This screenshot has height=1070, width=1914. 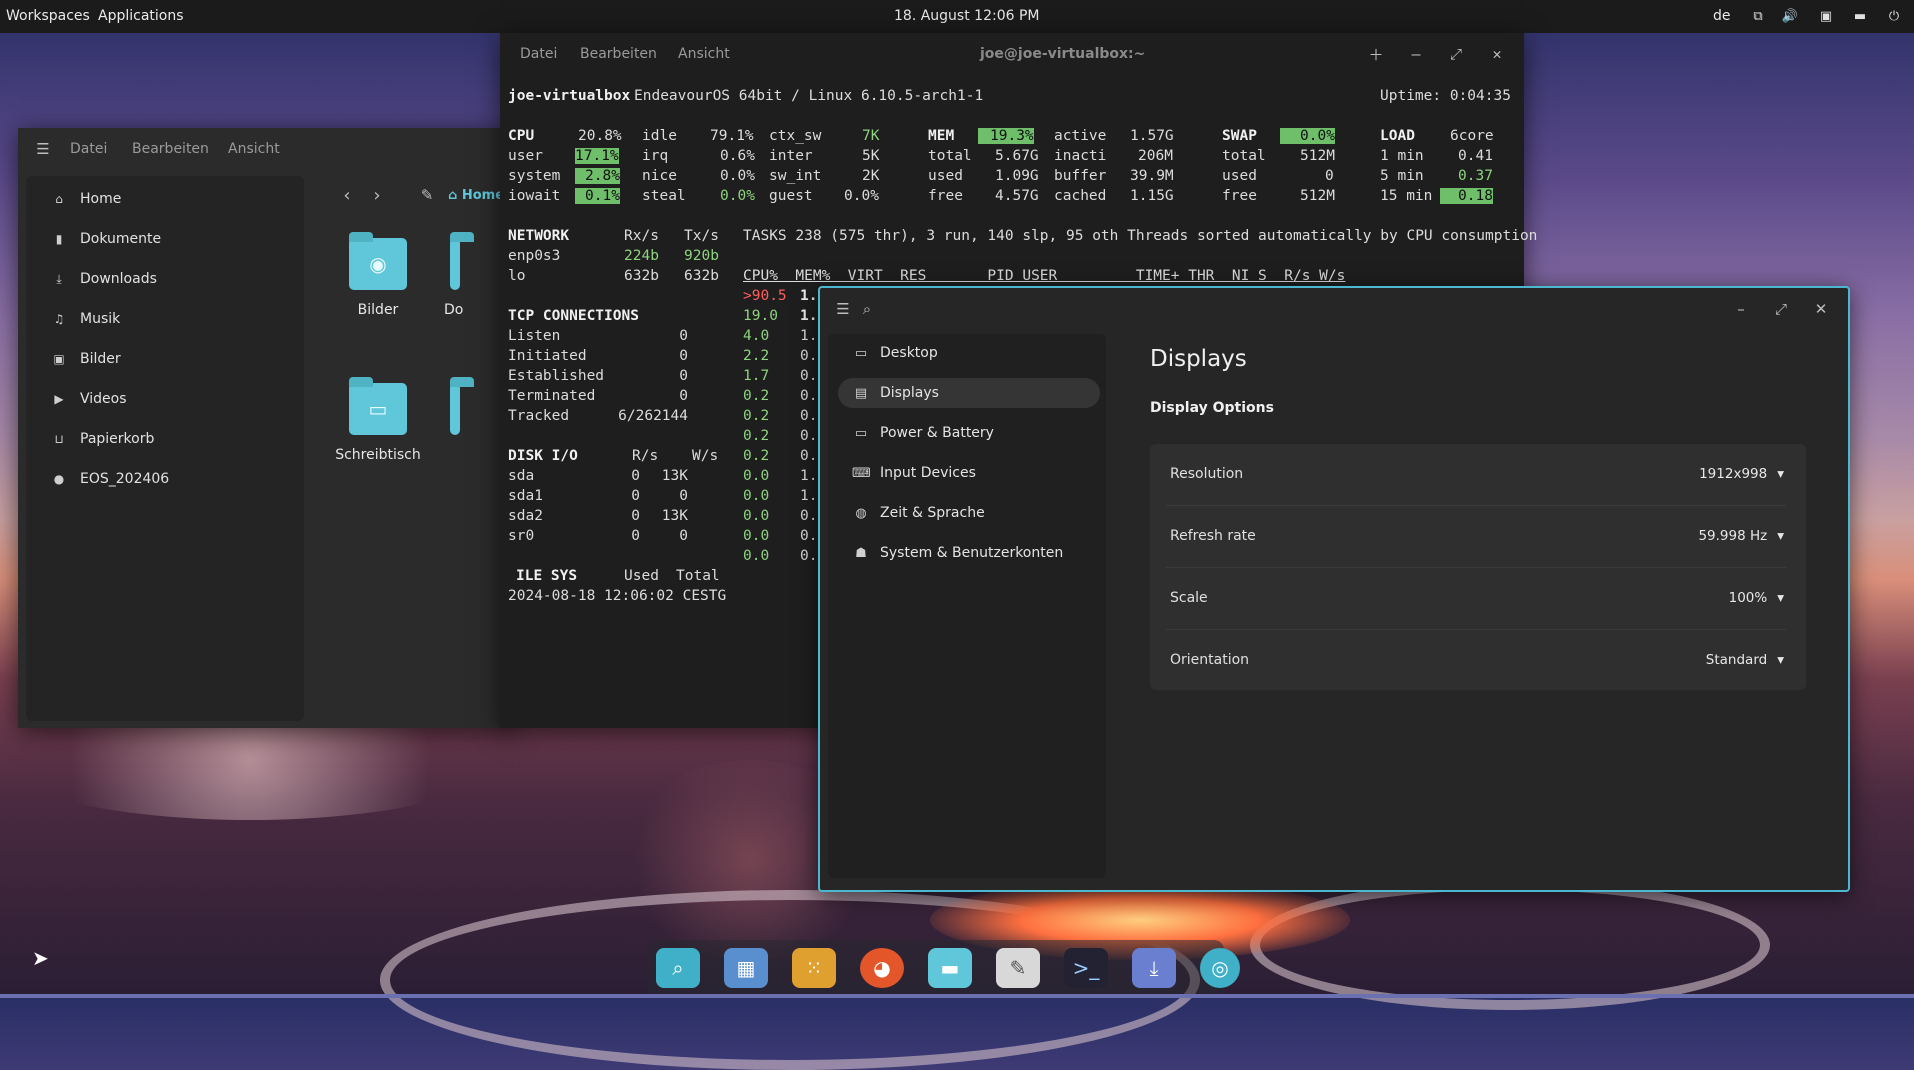 I want to click on clock: 18. August 12:06 PM, so click(x=966, y=16).